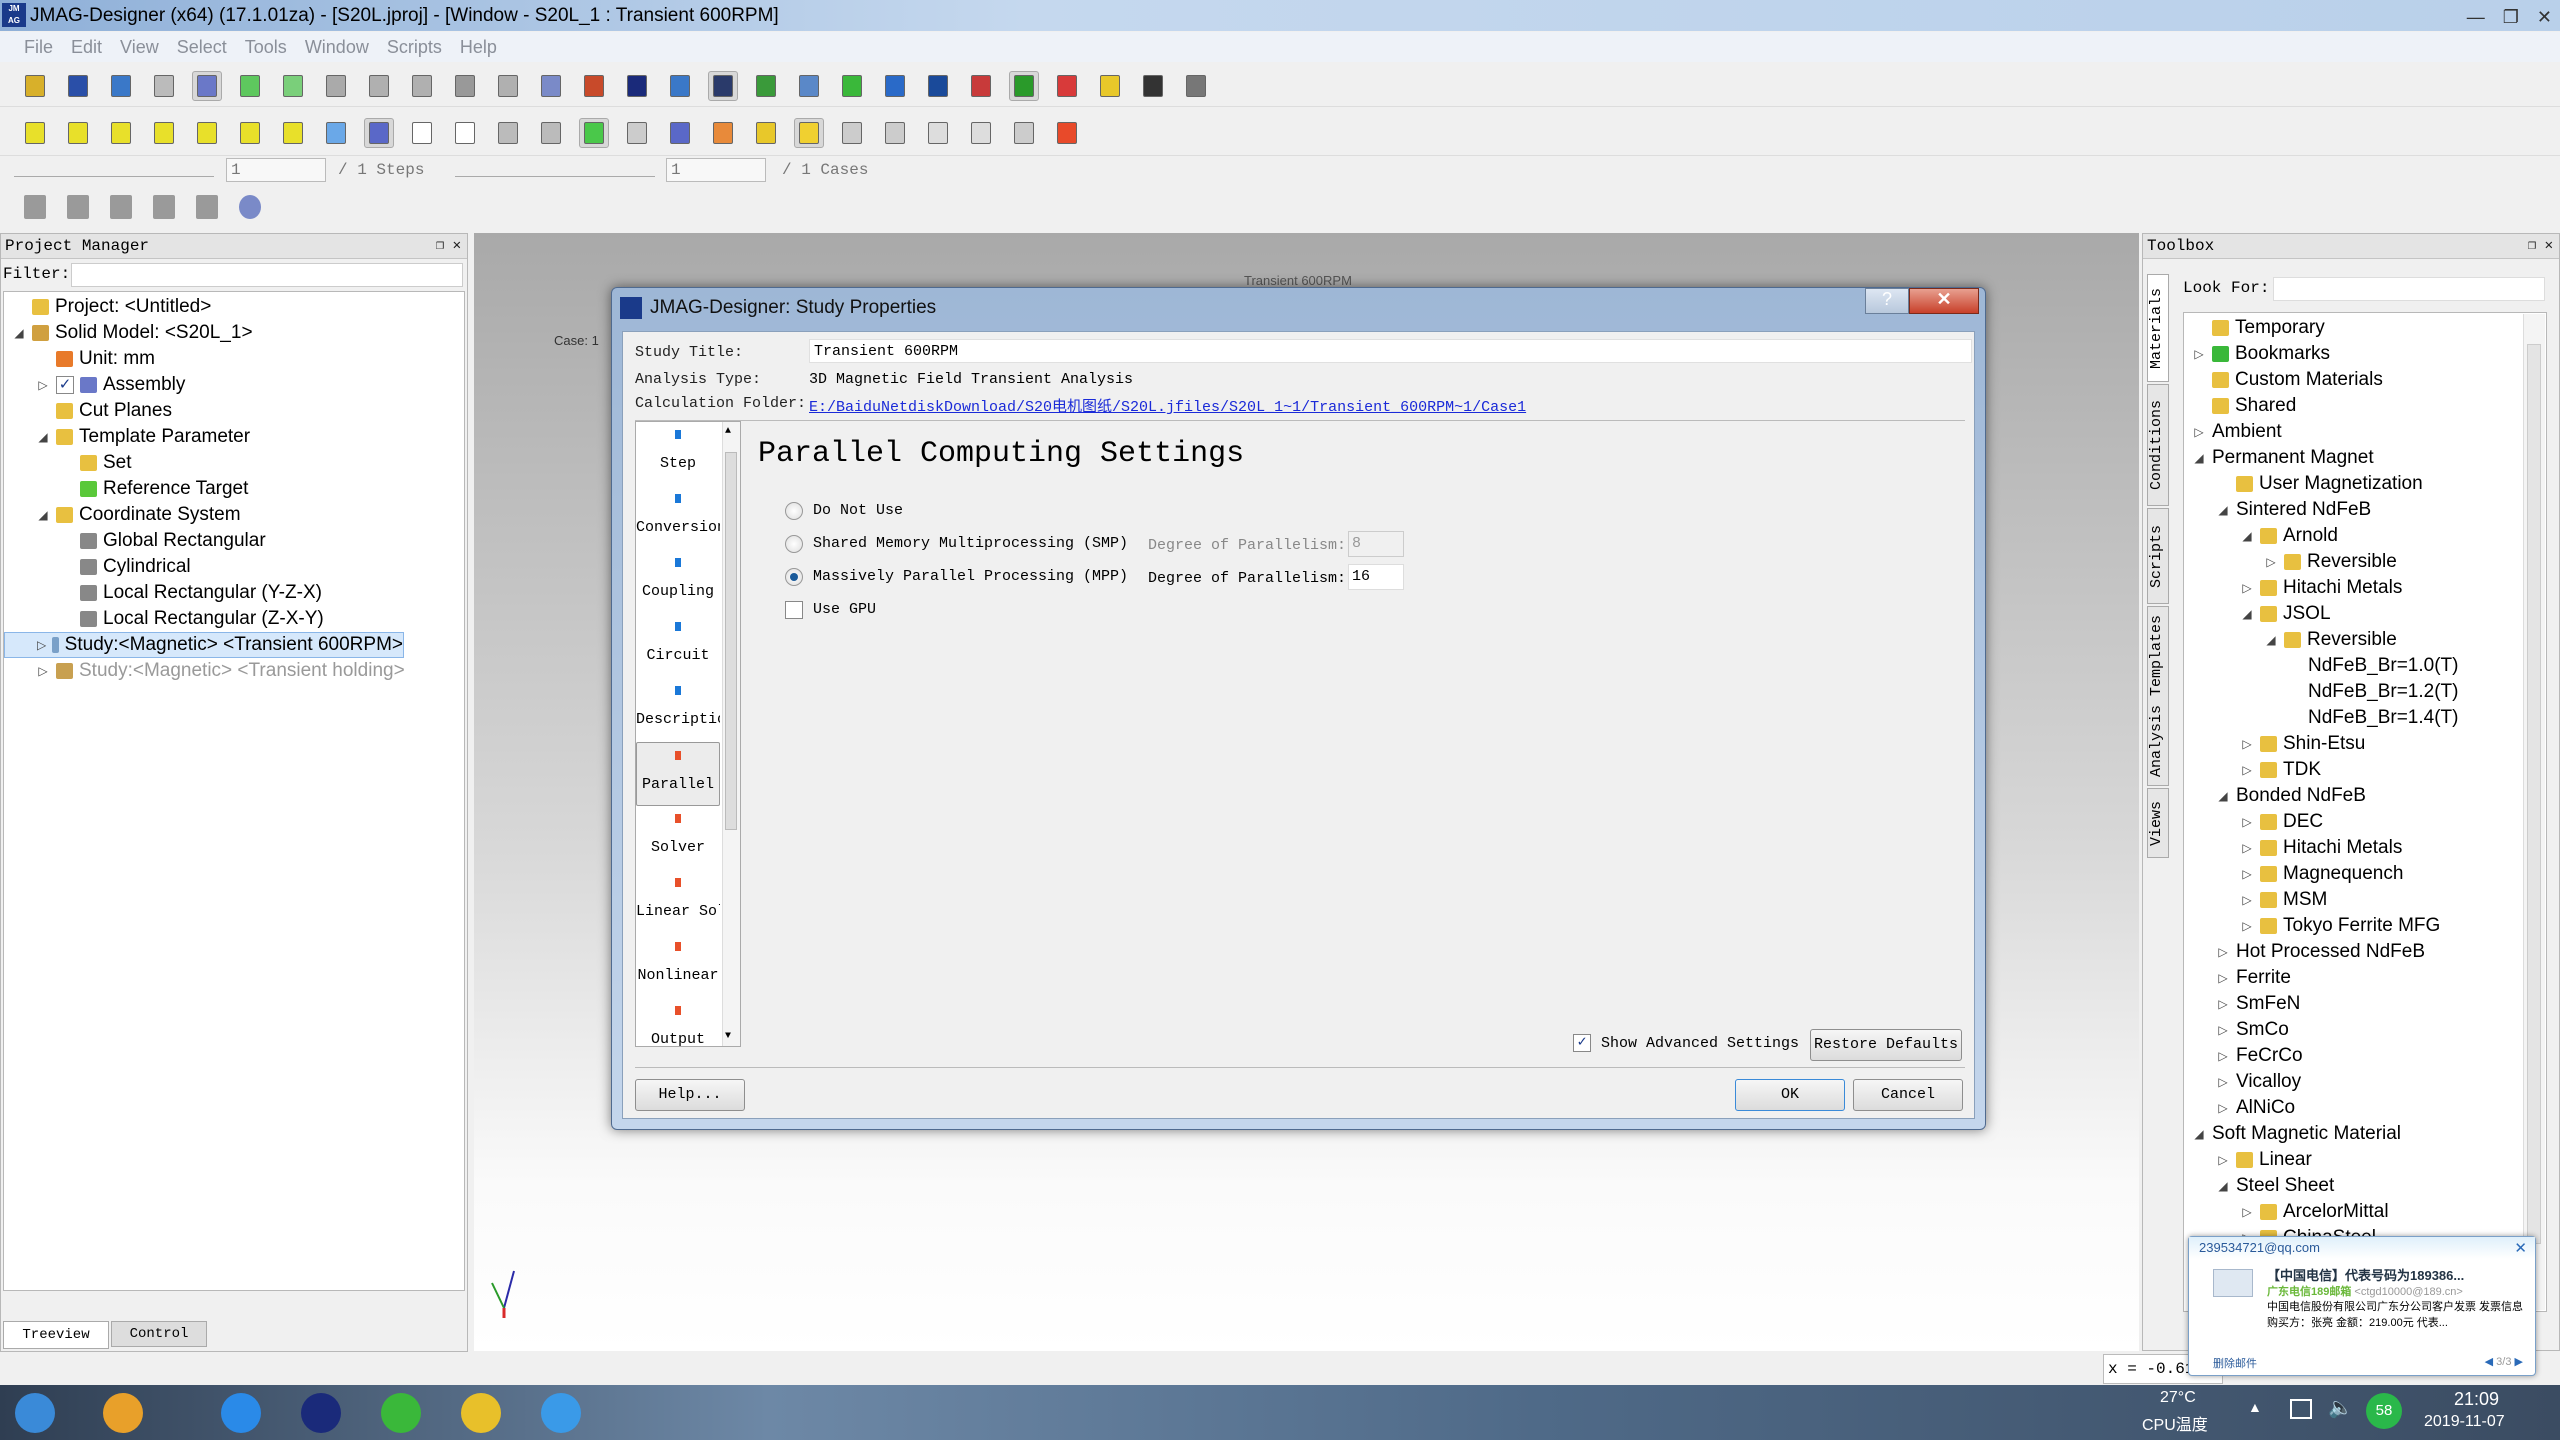  I want to click on rotate-icon, so click(852, 86).